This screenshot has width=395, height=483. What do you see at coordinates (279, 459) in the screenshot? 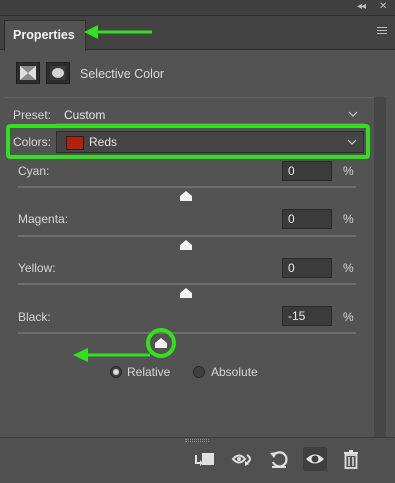
I see `reset-icon` at bounding box center [279, 459].